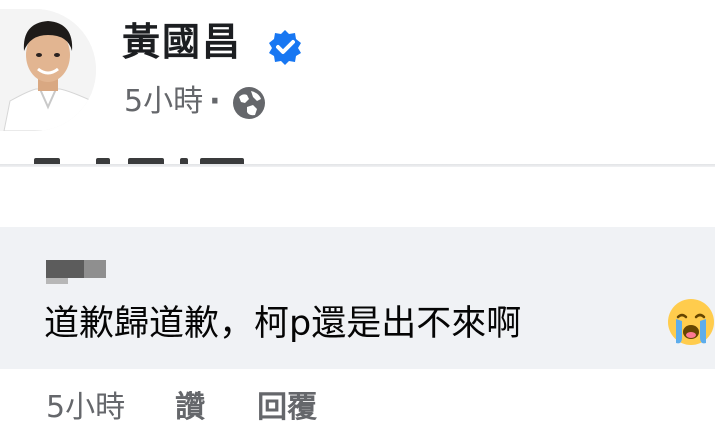  Describe the element at coordinates (691, 322) in the screenshot. I see `loudly-crying-face-icon` at that location.